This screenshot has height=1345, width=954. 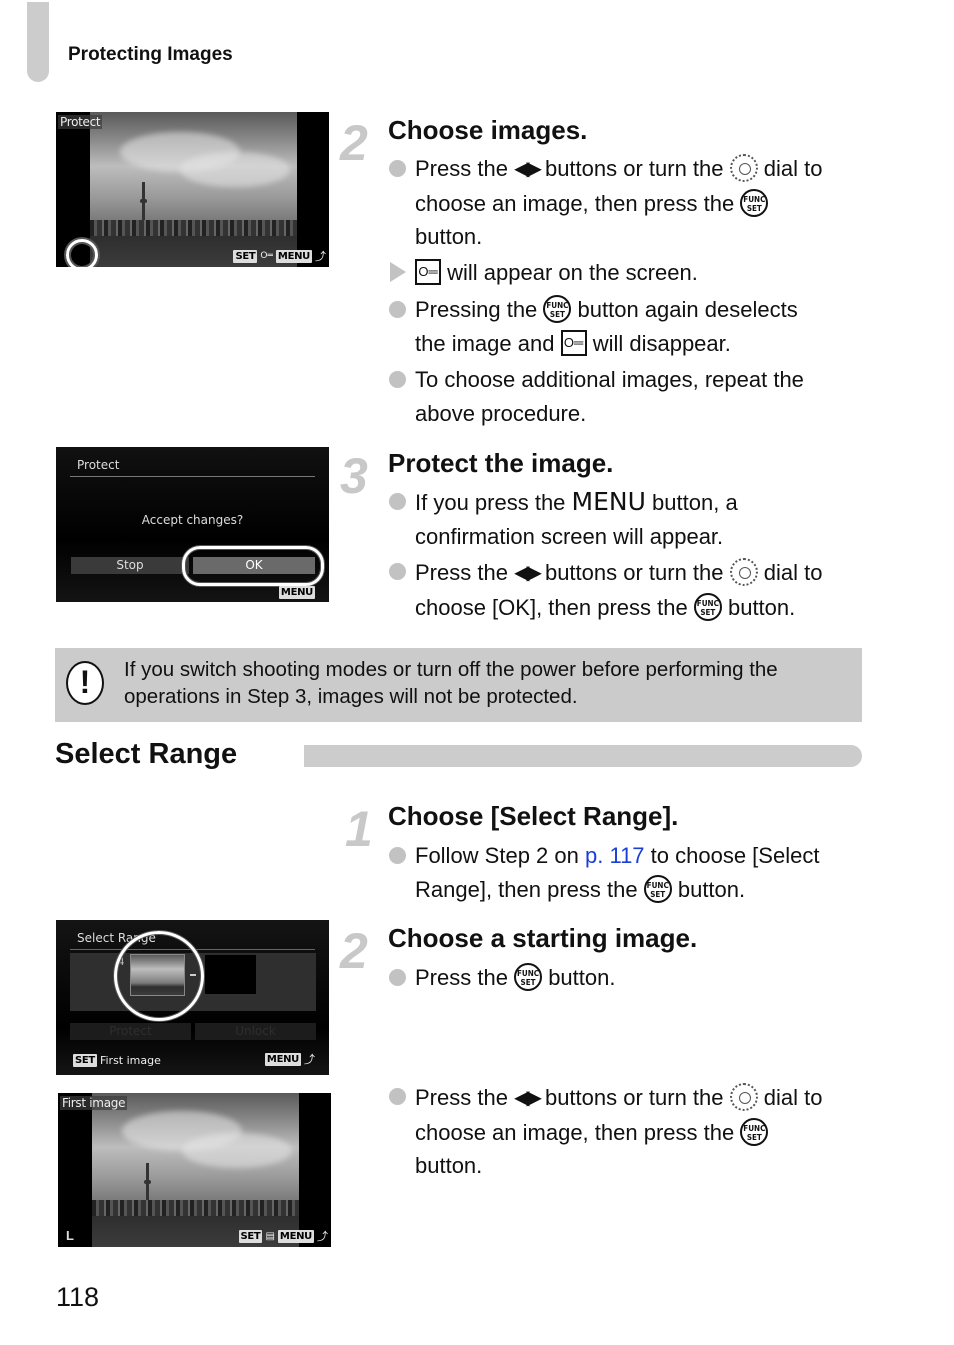 What do you see at coordinates (130, 1031) in the screenshot?
I see `protect-option: Protect` at bounding box center [130, 1031].